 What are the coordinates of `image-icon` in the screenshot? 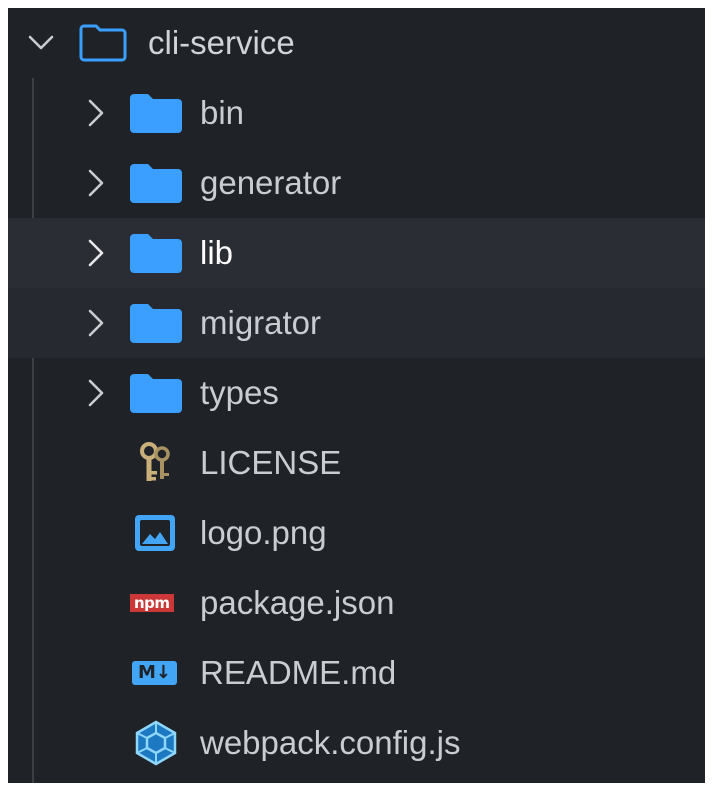 It's located at (155, 533).